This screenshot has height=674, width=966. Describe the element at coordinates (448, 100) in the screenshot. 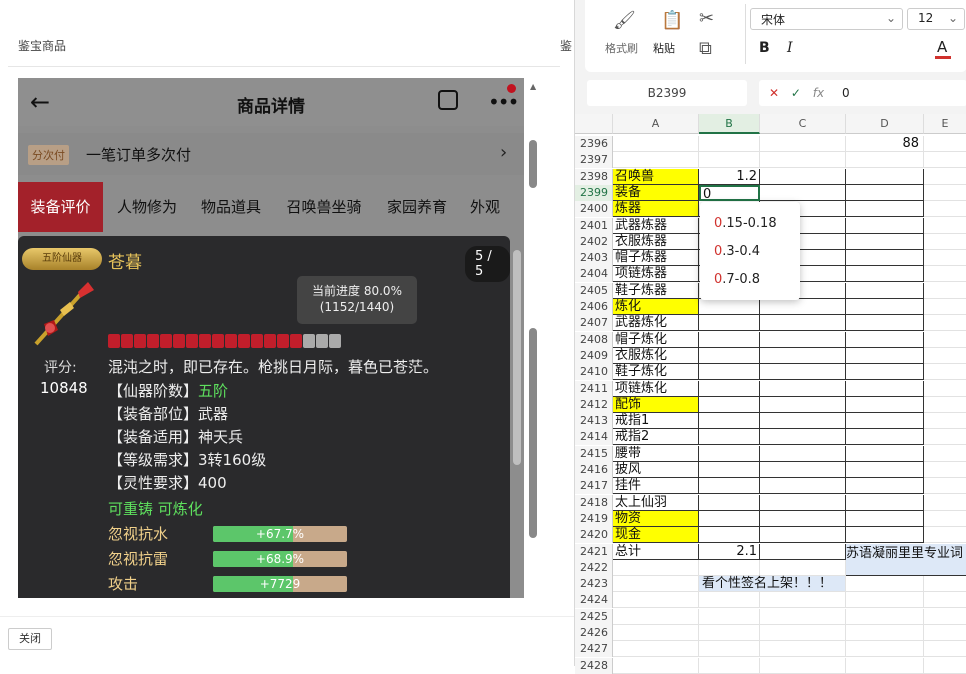

I see `share-icon` at that location.